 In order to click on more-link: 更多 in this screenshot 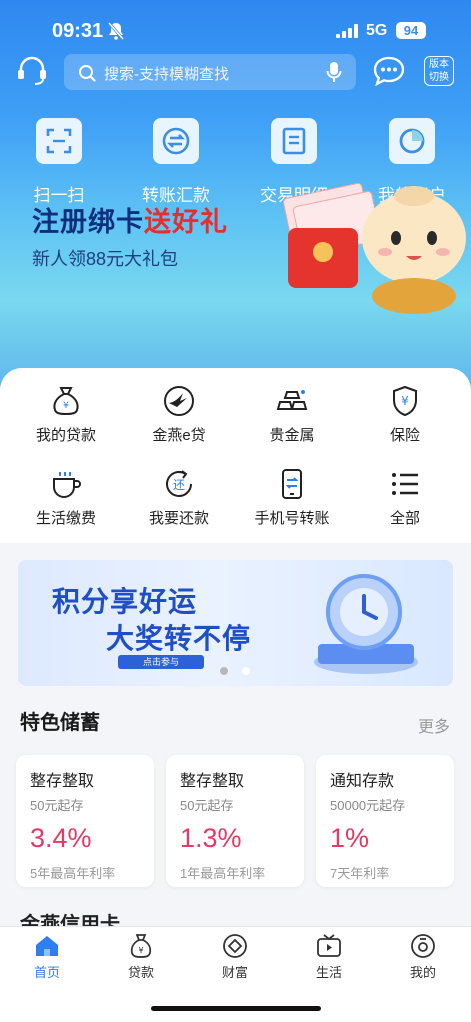, I will do `click(434, 725)`.